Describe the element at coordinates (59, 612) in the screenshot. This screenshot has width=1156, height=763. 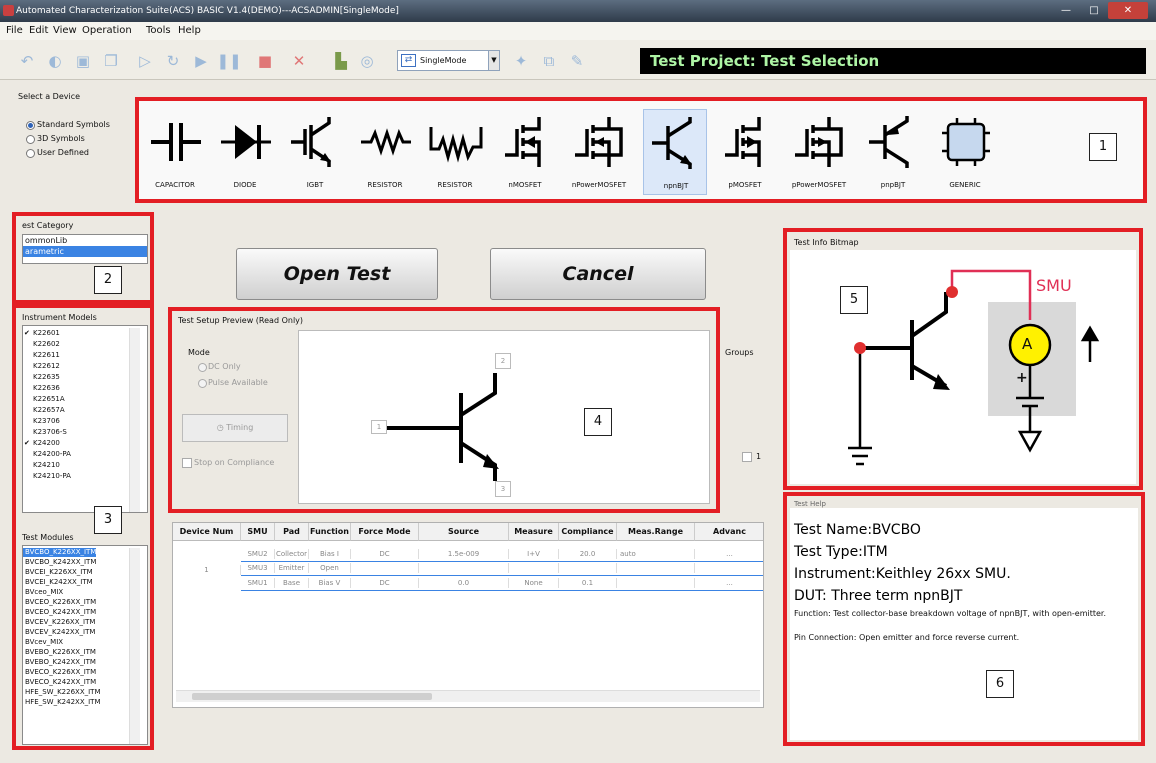
I see `module-item: BVCEO_K242XX_ITM` at that location.